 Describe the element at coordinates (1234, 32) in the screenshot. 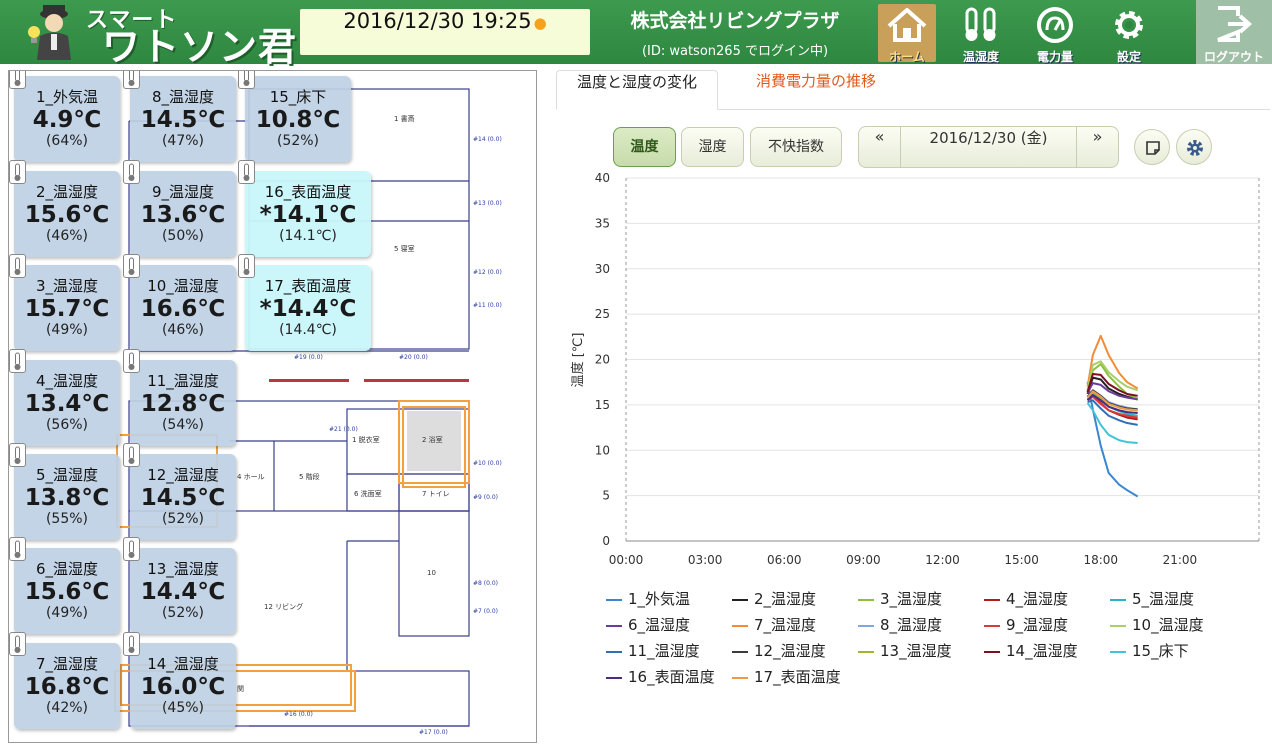

I see `logout-button: ログアウト` at that location.